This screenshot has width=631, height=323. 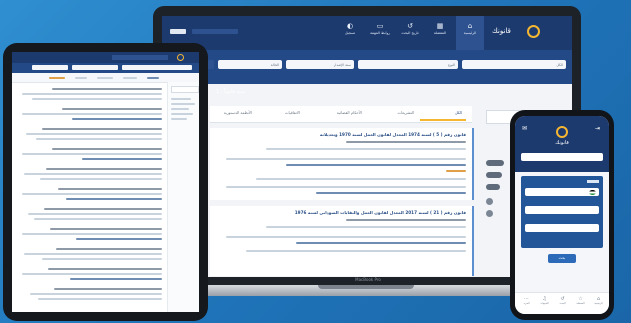 What do you see at coordinates (562, 210) in the screenshot?
I see `category-select` at bounding box center [562, 210].